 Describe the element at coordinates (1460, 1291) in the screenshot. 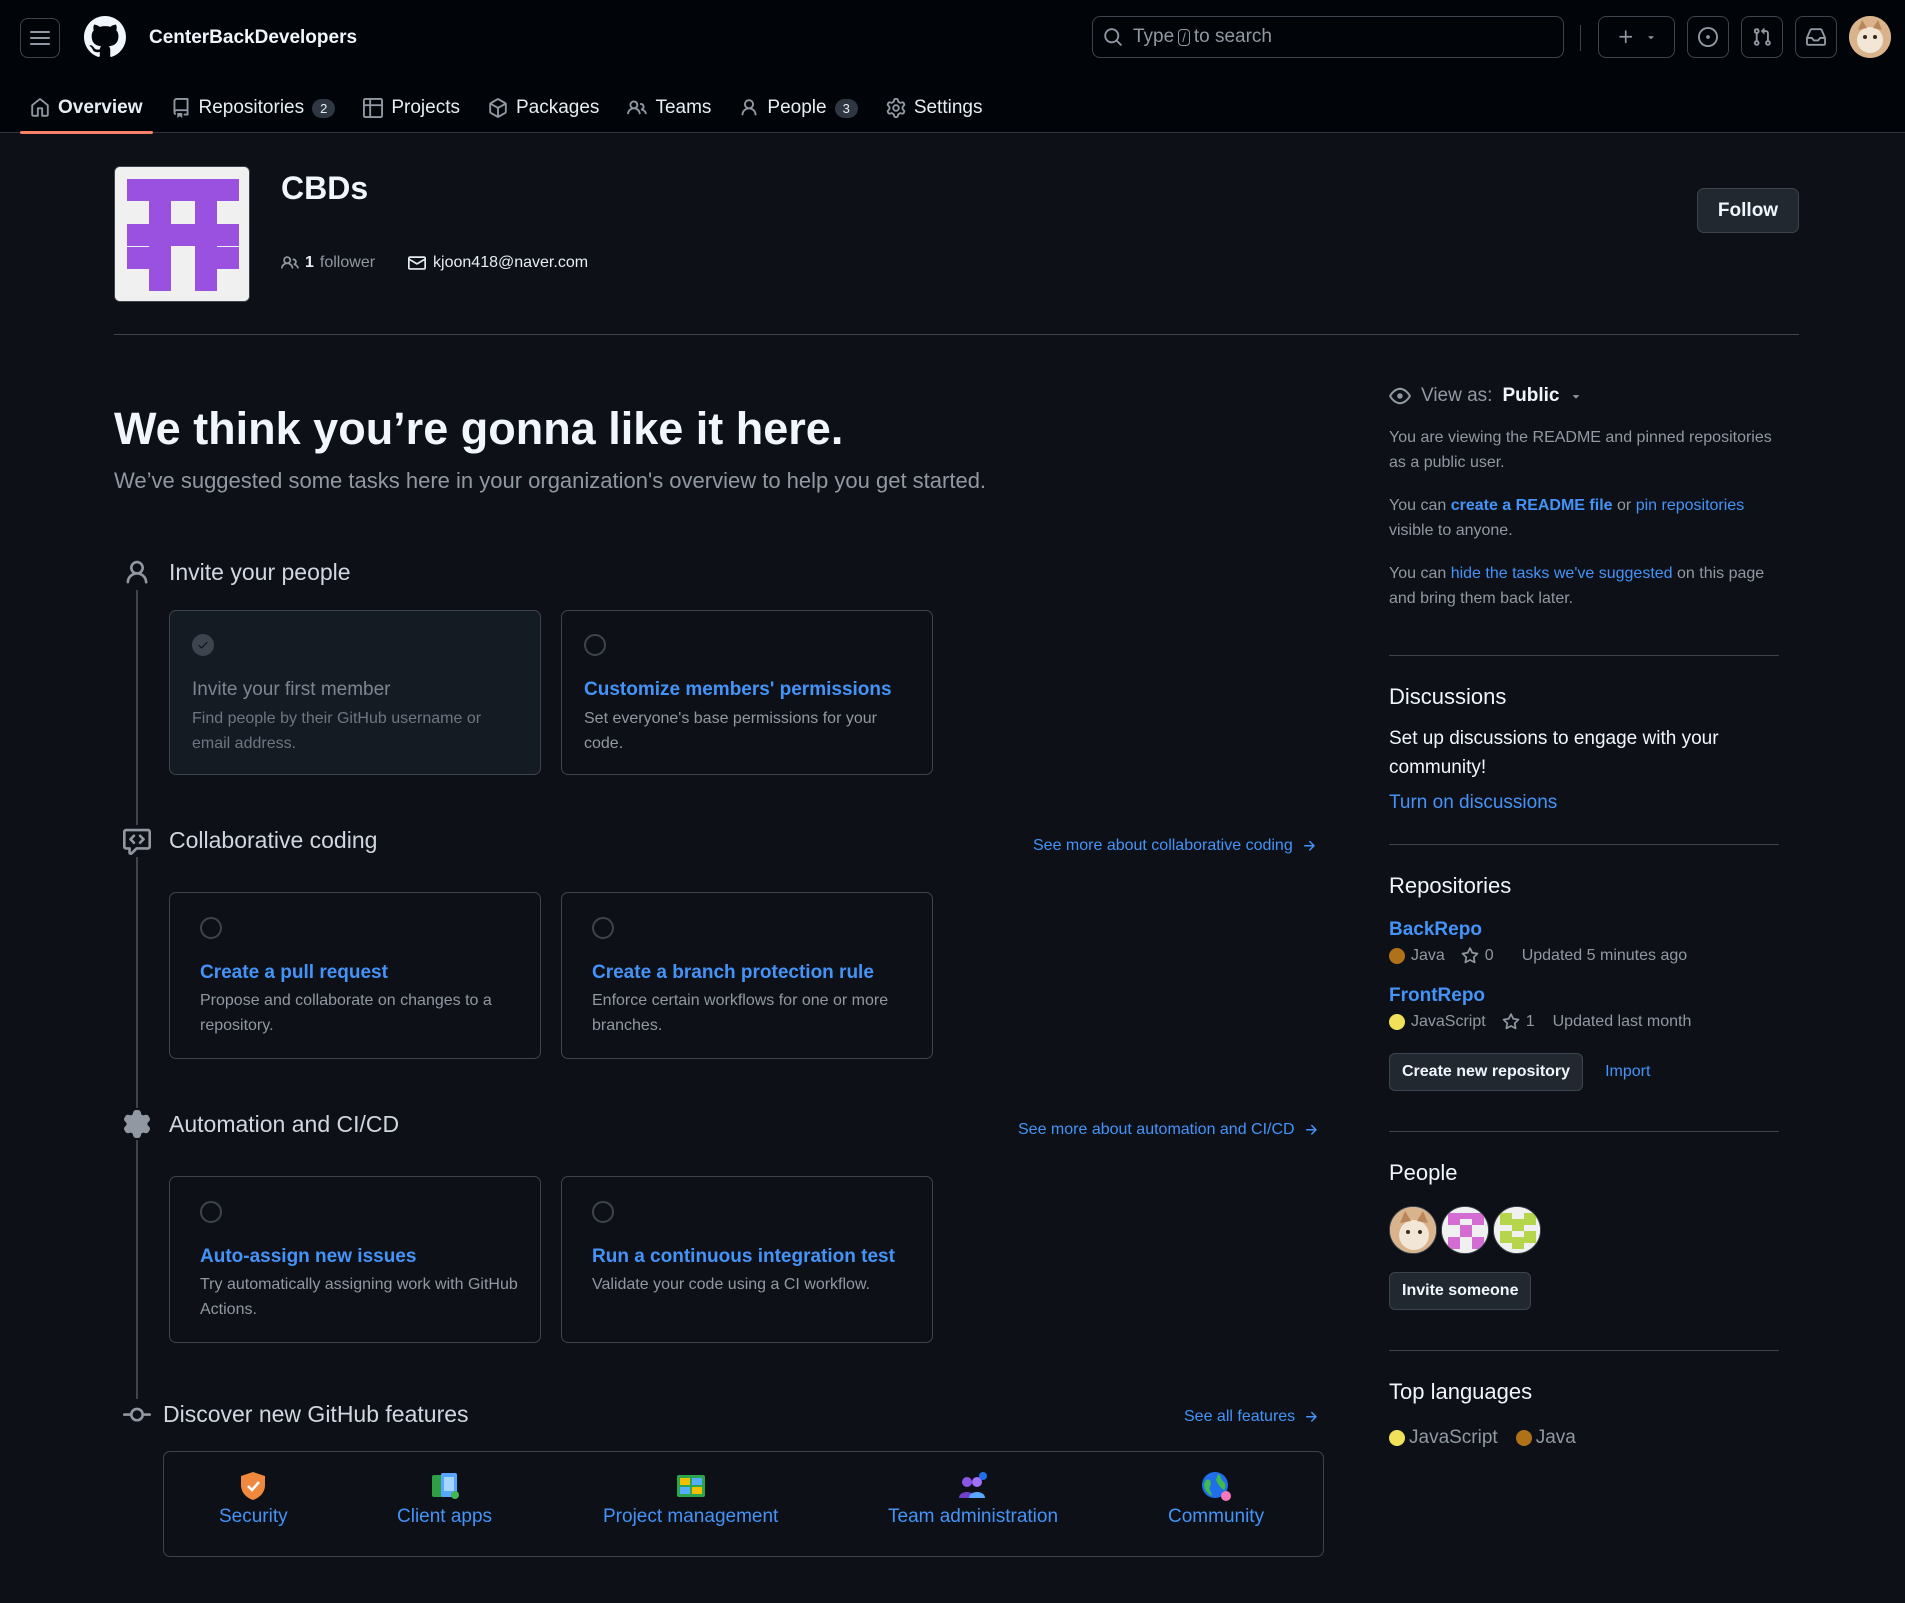

I see `invite-someone-button: Invite someone` at that location.